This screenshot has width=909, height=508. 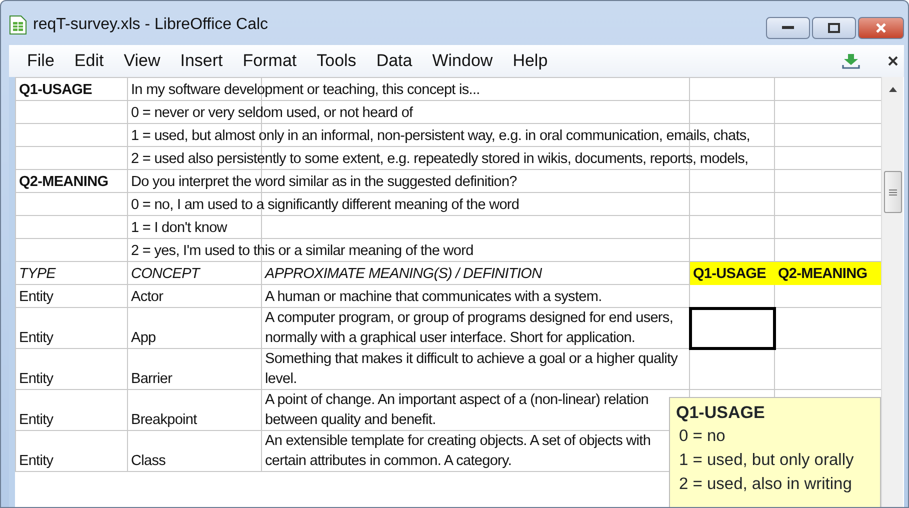 I want to click on menu-item: Edit, so click(x=89, y=61).